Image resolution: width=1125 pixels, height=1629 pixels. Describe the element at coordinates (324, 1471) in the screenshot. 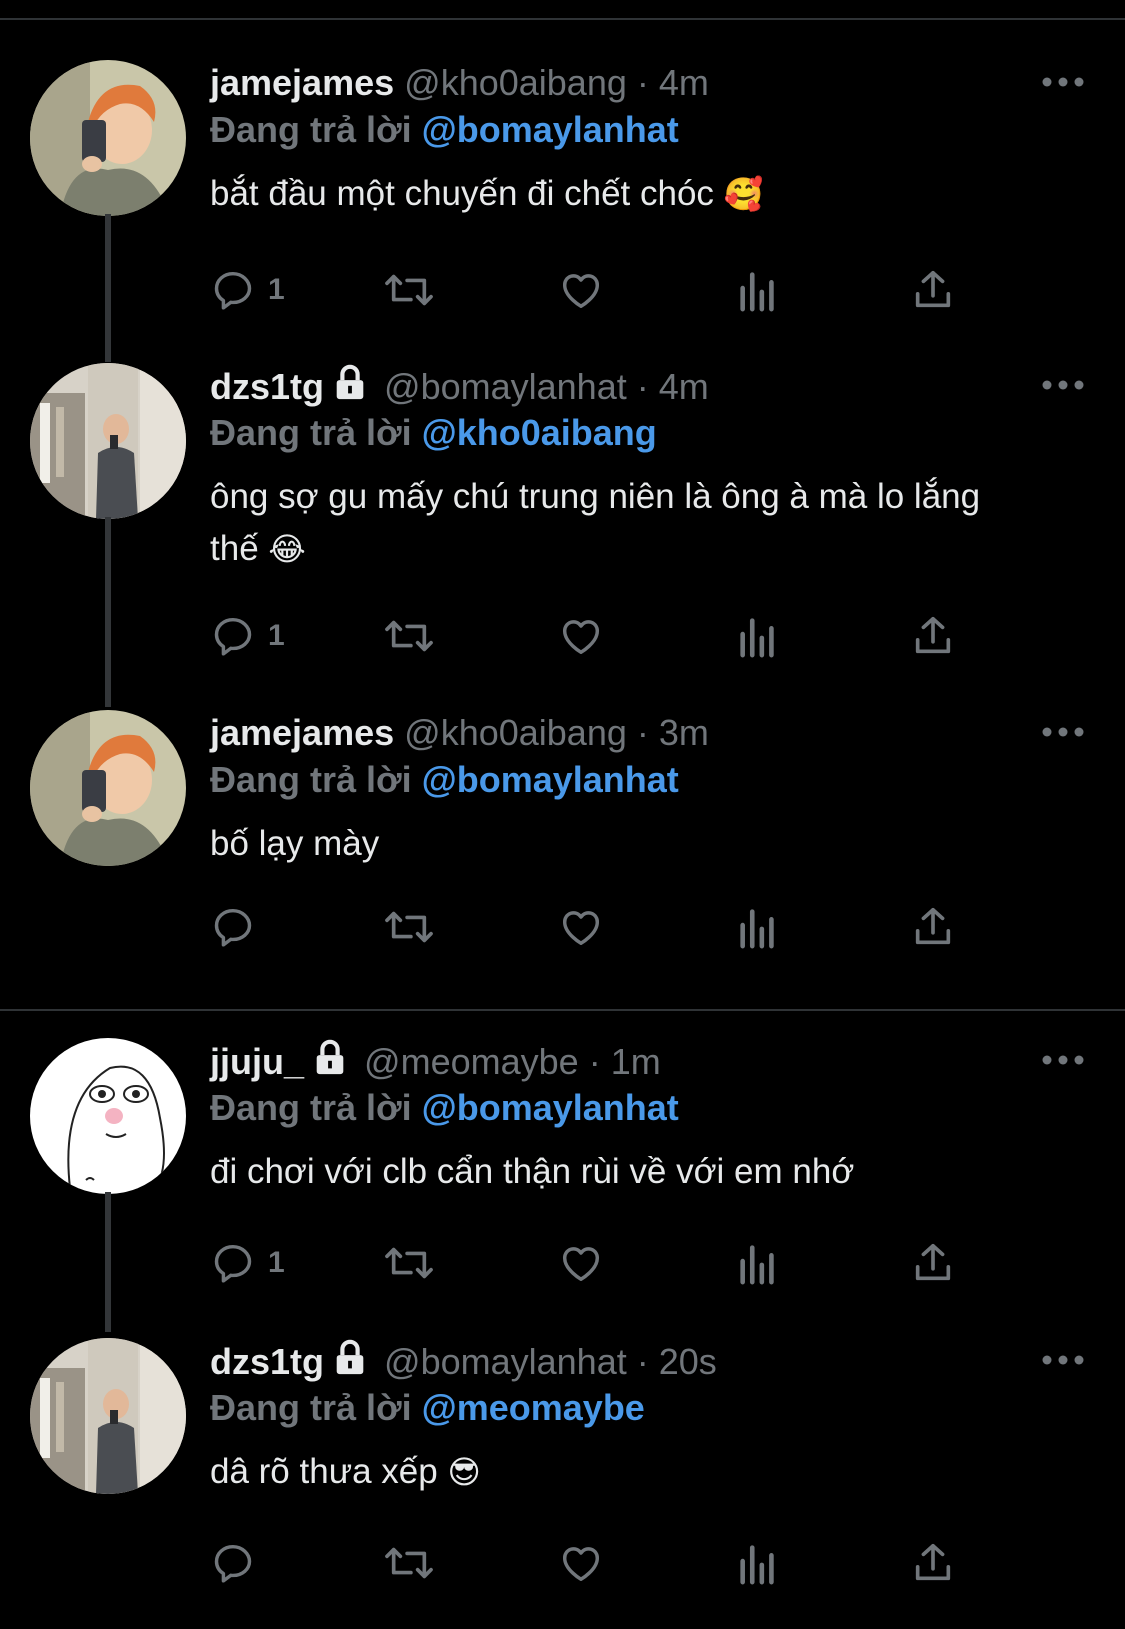

I see `tweet-body: dâ rõ thưa xếp` at that location.